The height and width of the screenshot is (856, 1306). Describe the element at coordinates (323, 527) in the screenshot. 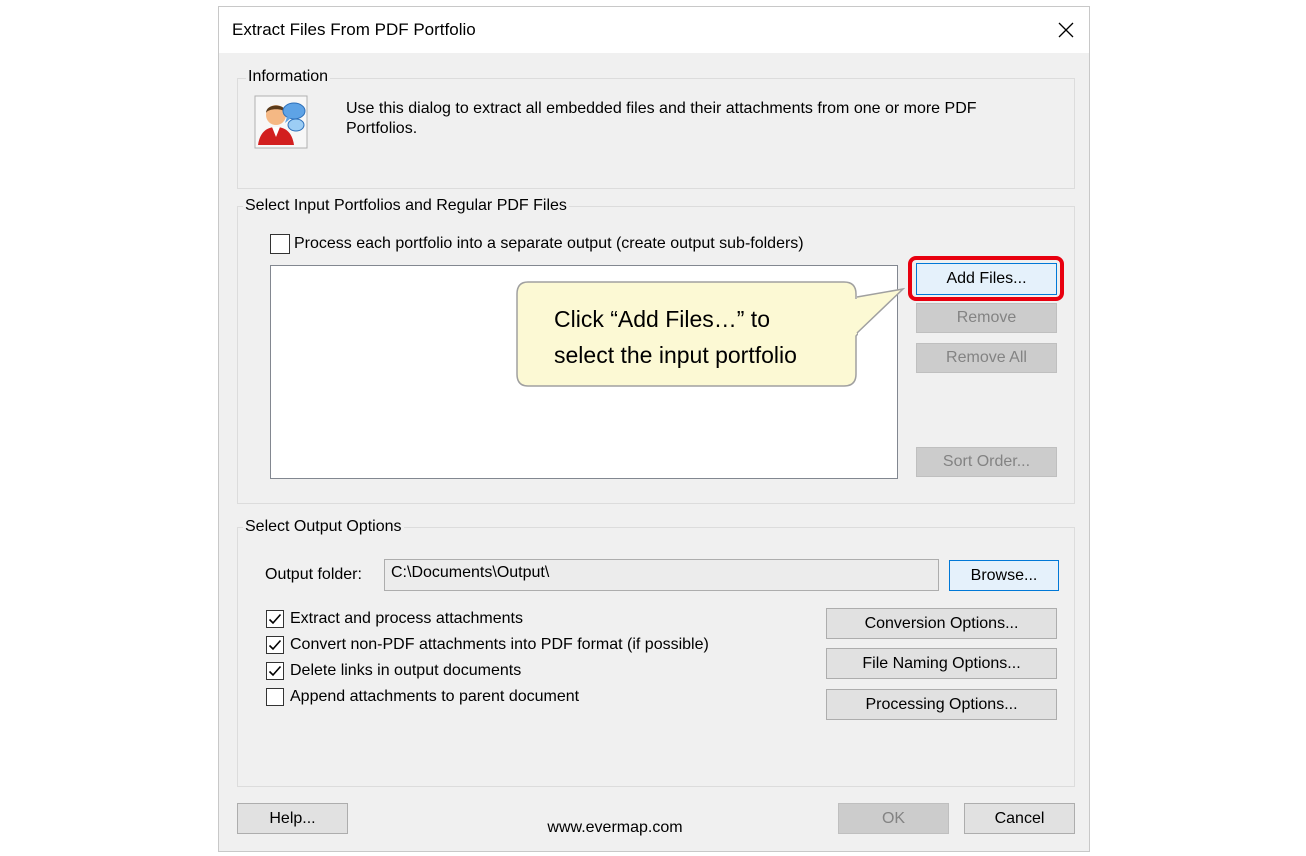

I see `output-options-group-label: Select Output Options` at that location.